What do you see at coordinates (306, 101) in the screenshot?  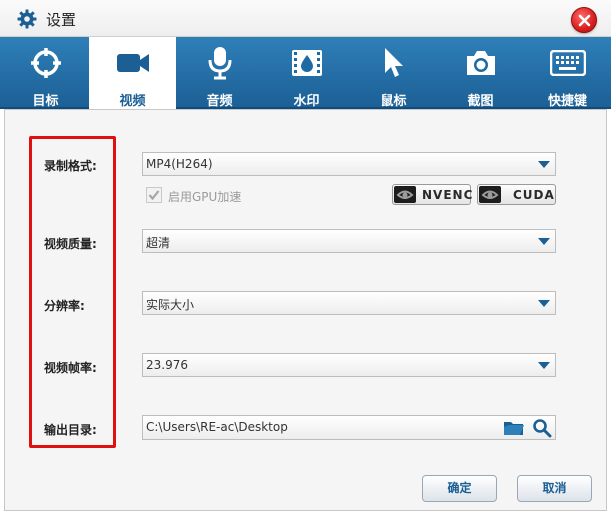 I see `tab-label: 水印` at bounding box center [306, 101].